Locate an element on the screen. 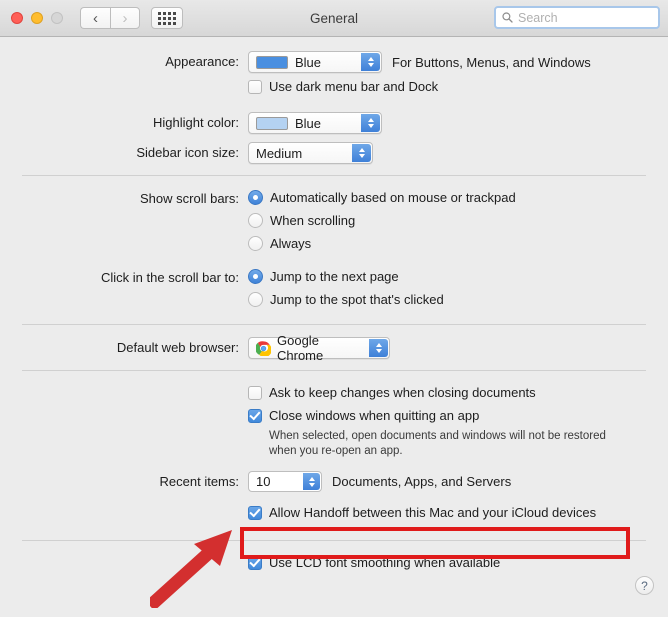 This screenshot has height=617, width=668. stepper-arrows-icon is located at coordinates (311, 481).